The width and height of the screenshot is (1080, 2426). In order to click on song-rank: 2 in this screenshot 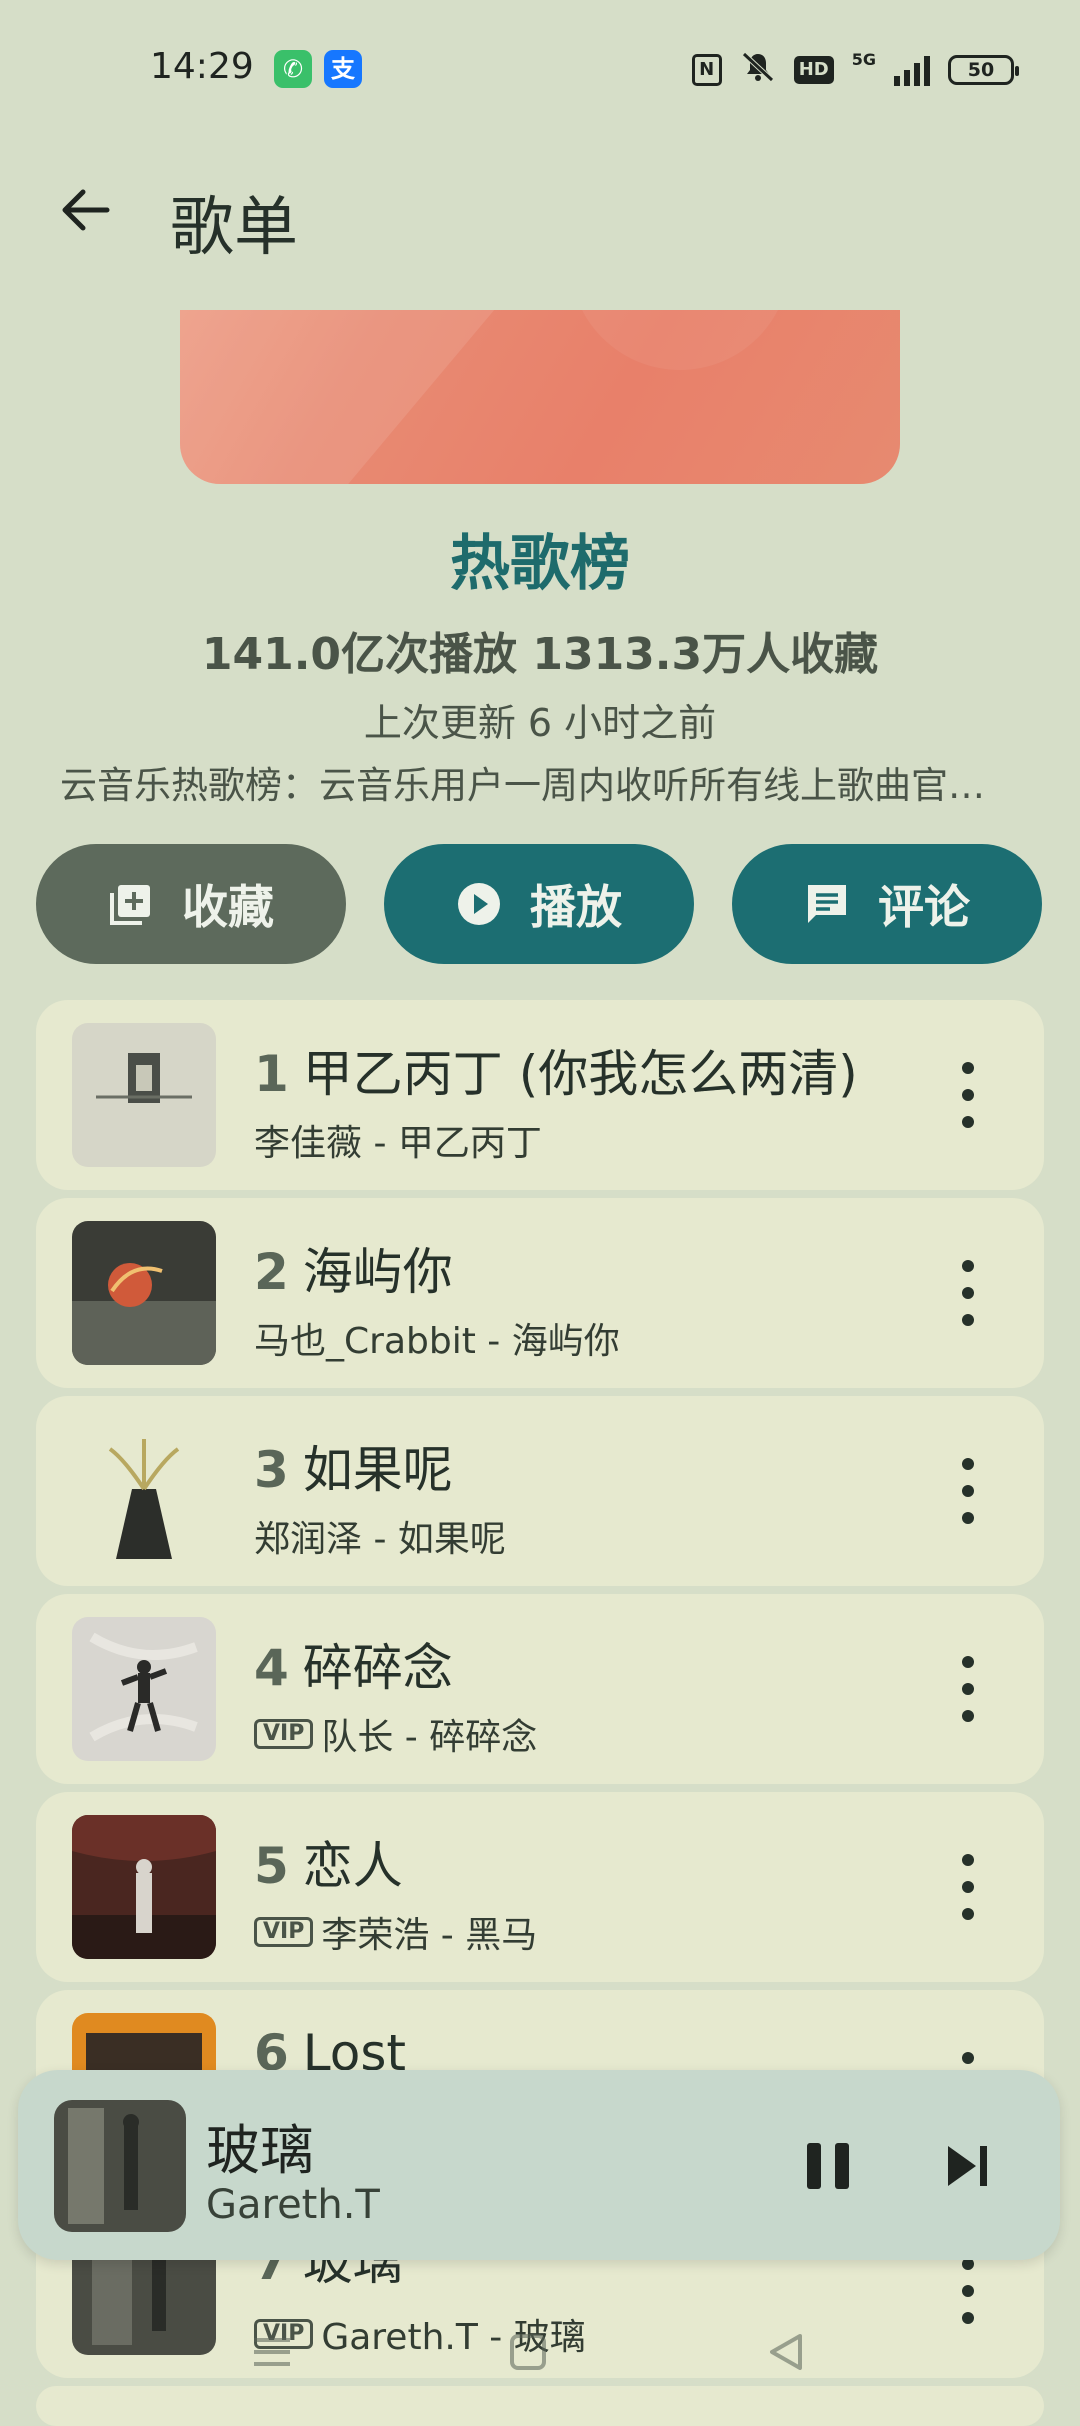, I will do `click(271, 1272)`.